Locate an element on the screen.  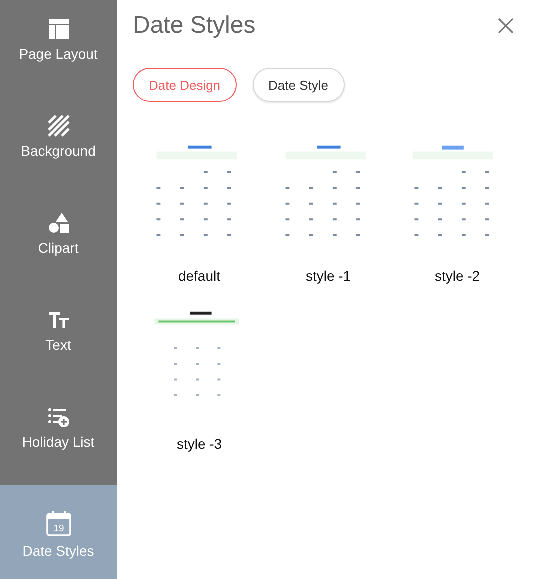
style-label: style -3 is located at coordinates (199, 444).